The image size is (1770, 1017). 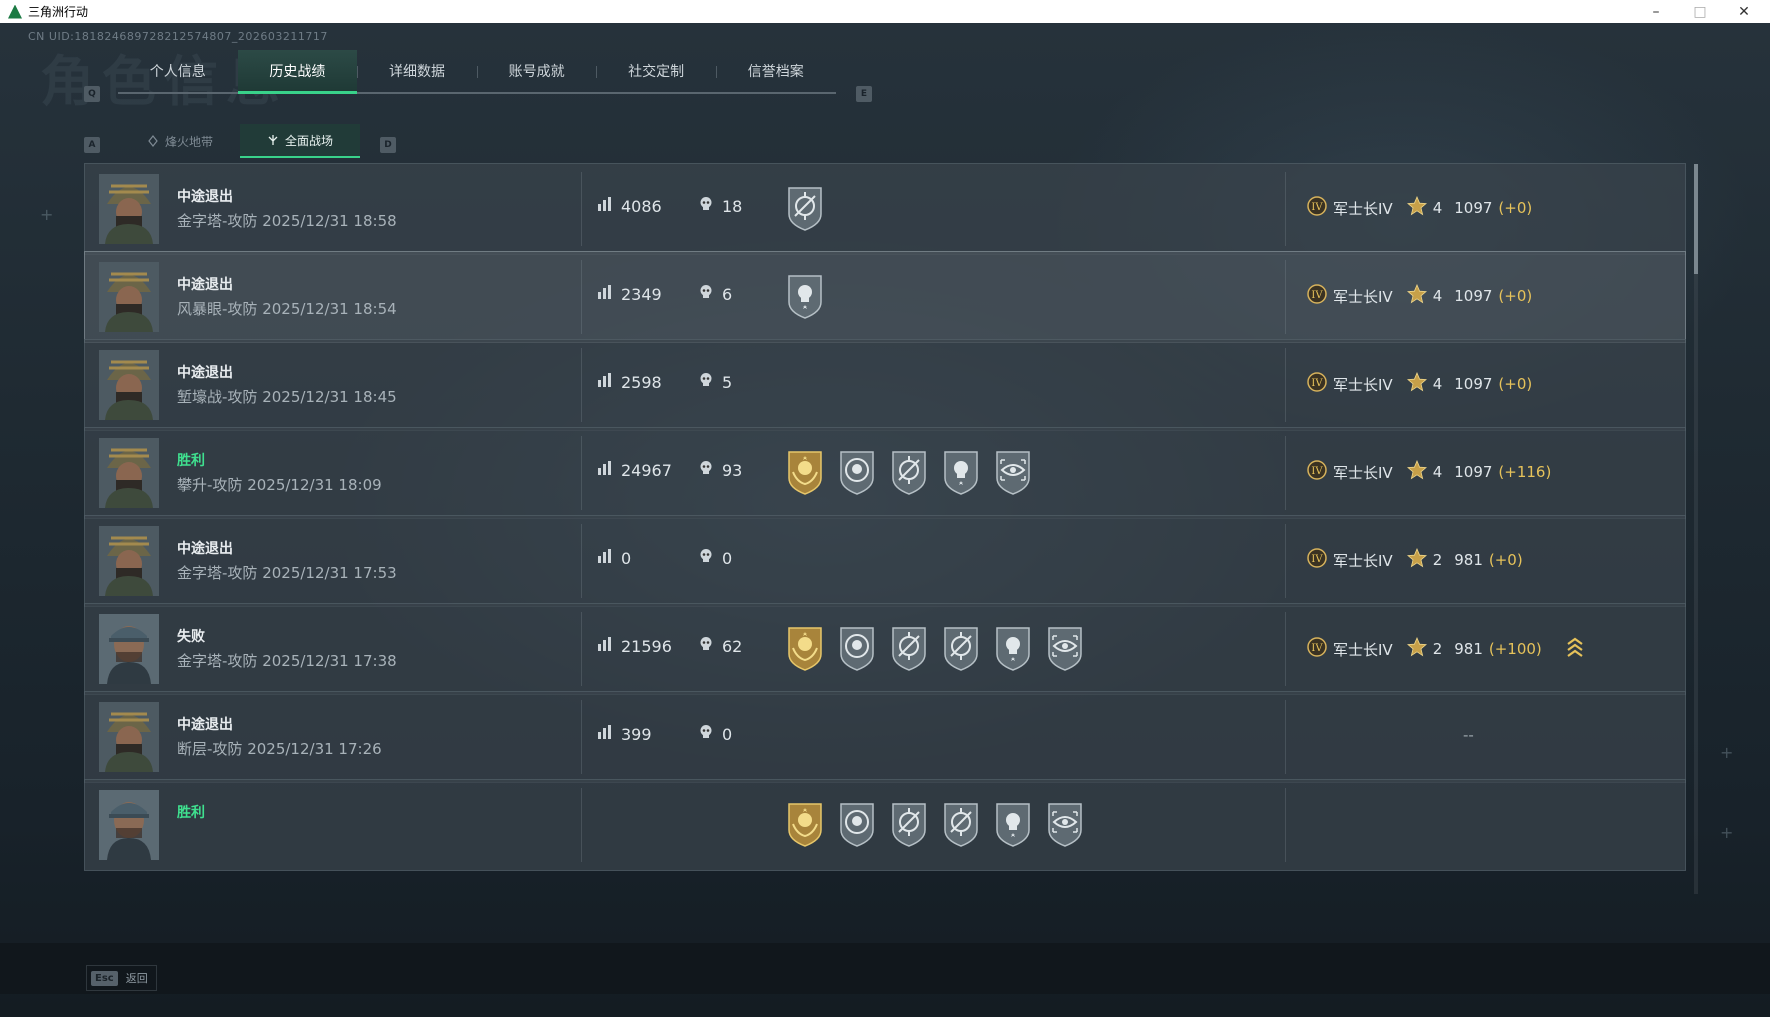 What do you see at coordinates (1445, 649) in the screenshot?
I see `rank-info: IV 军士长IV 2 981 (+100)` at bounding box center [1445, 649].